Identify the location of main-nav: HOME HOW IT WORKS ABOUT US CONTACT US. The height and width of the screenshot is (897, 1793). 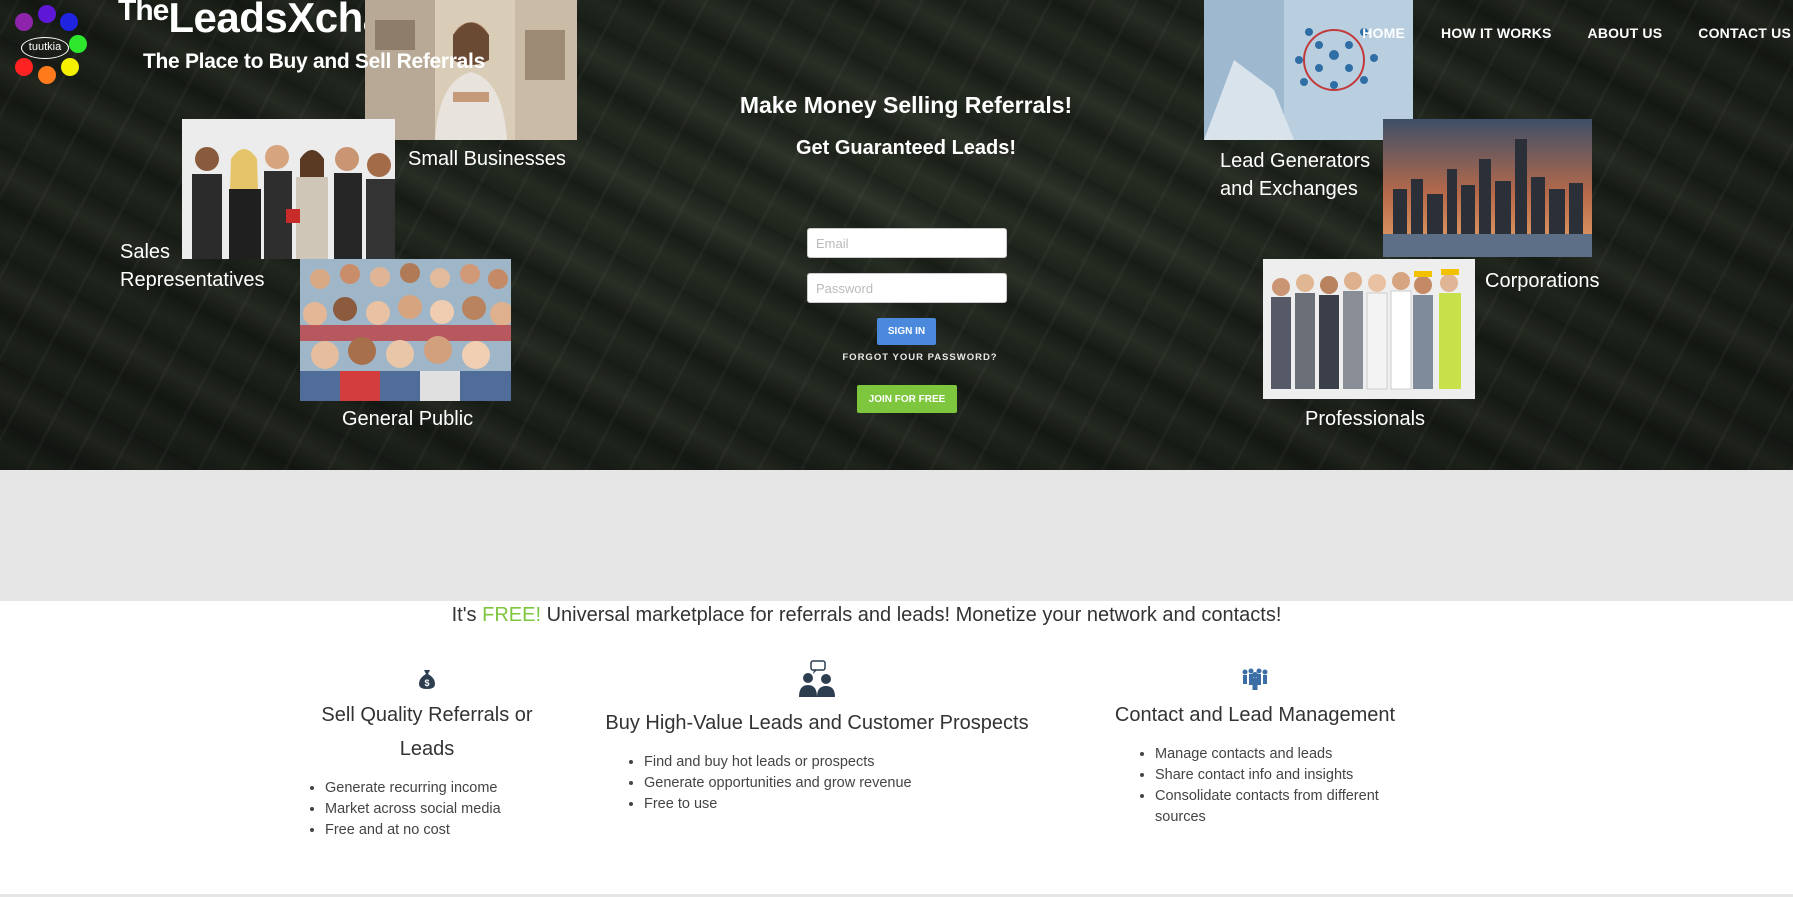
(1577, 33).